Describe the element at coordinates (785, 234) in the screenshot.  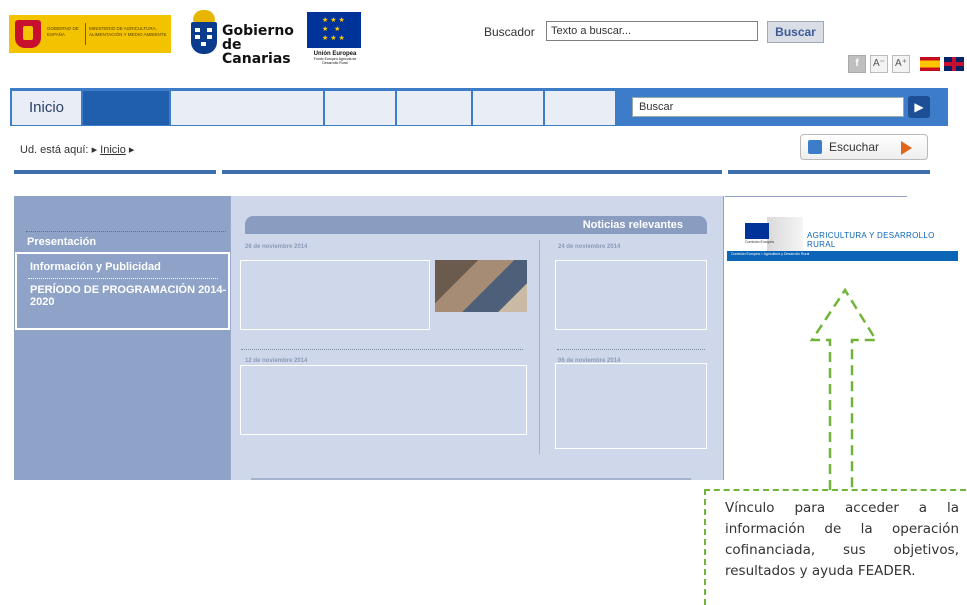
I see `banner-building-image` at that location.